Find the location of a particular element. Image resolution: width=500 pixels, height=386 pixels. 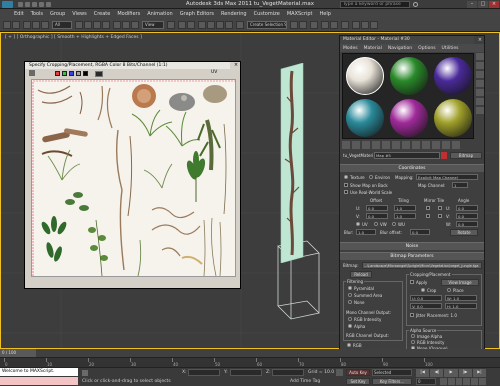

options-icon is located at coordinates (480, 110).